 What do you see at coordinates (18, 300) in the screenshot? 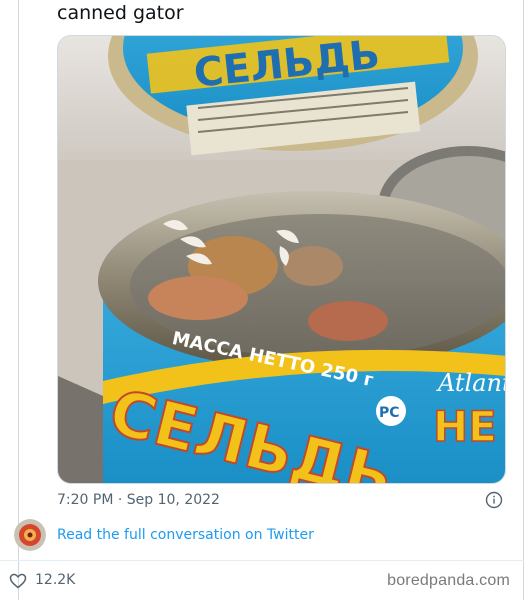
I see `thread-left-border` at bounding box center [18, 300].